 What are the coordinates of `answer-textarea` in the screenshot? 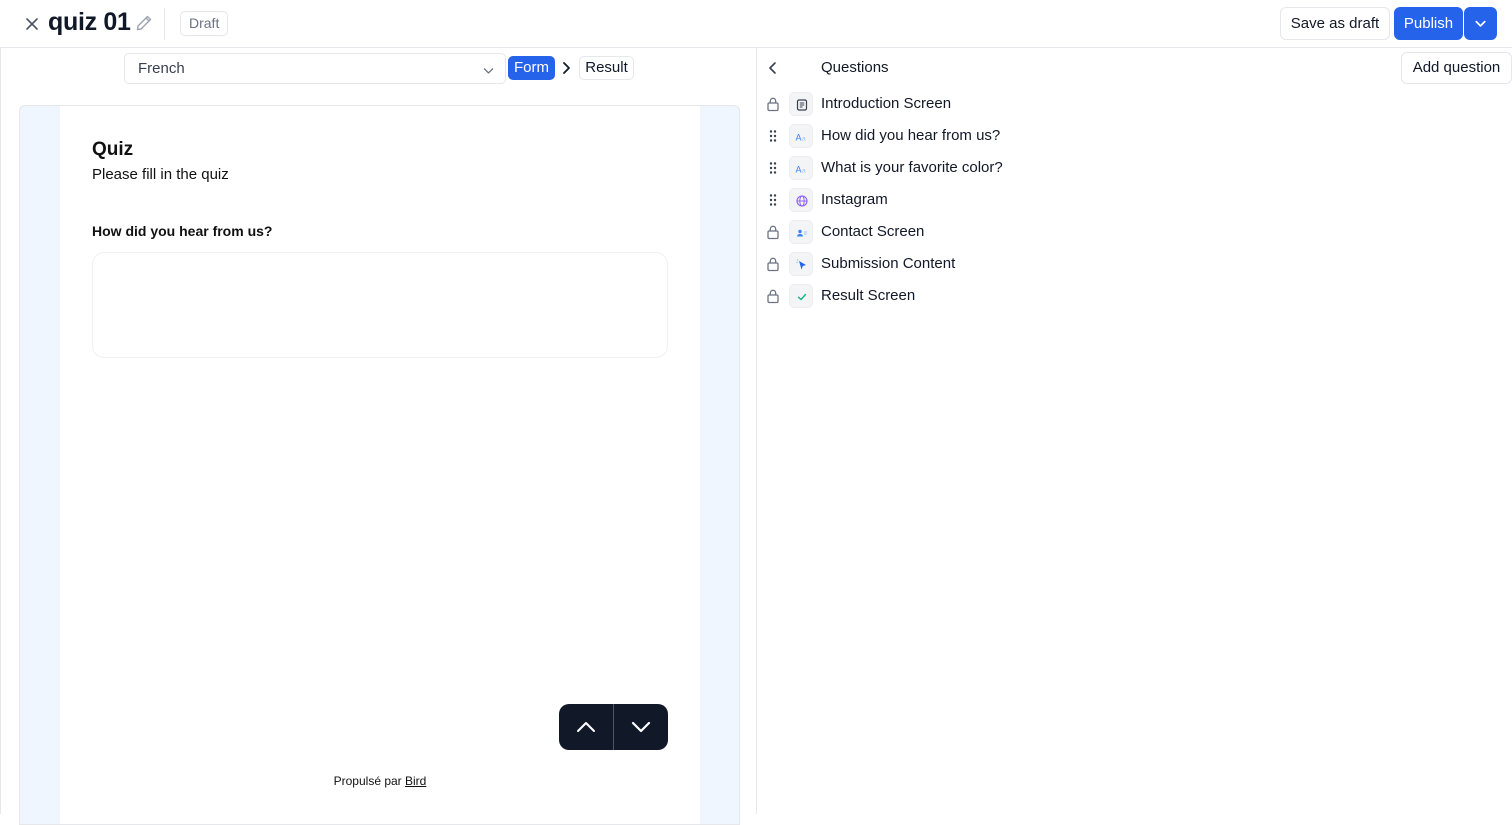 It's located at (380, 305).